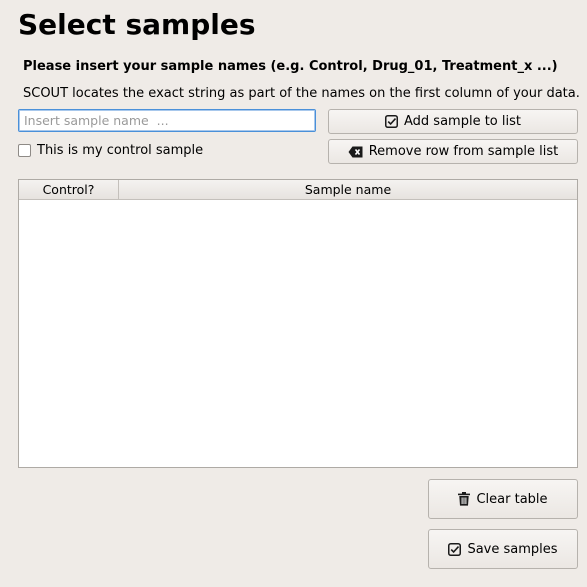 The height and width of the screenshot is (587, 587). Describe the element at coordinates (355, 152) in the screenshot. I see `backspace-icon` at that location.